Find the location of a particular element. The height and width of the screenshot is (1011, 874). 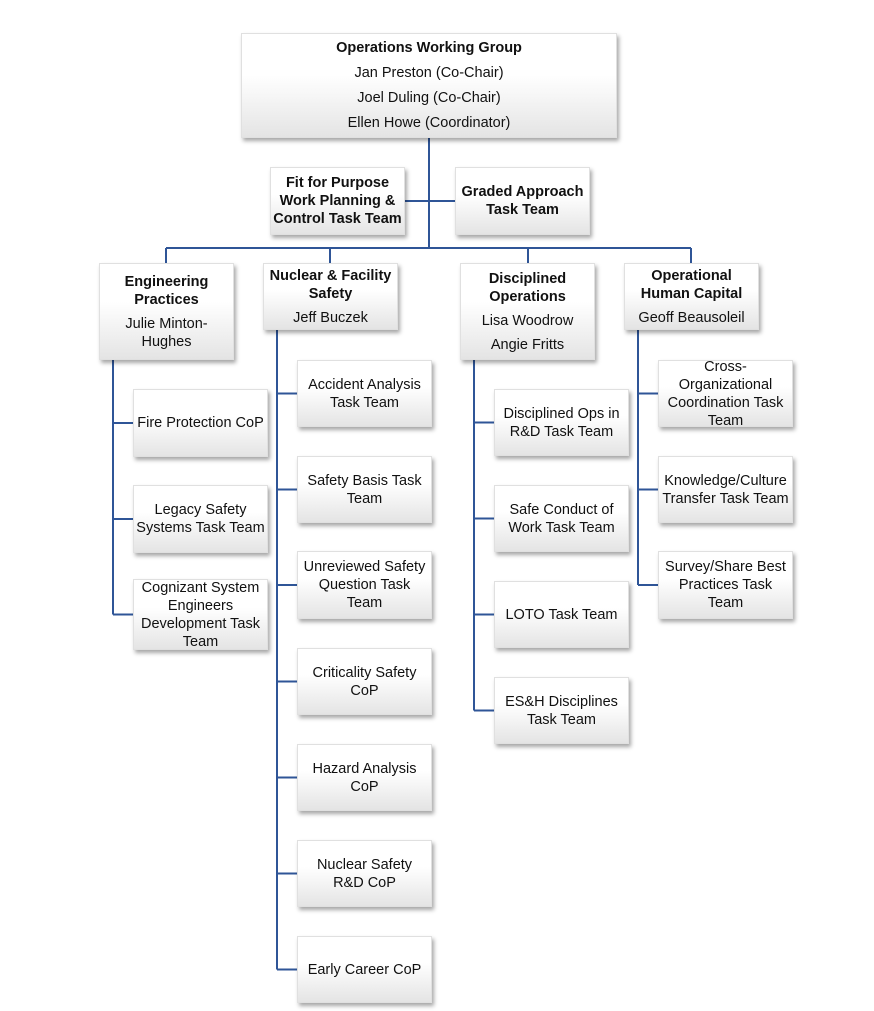

team-label: Early Career CoP is located at coordinates (364, 969).